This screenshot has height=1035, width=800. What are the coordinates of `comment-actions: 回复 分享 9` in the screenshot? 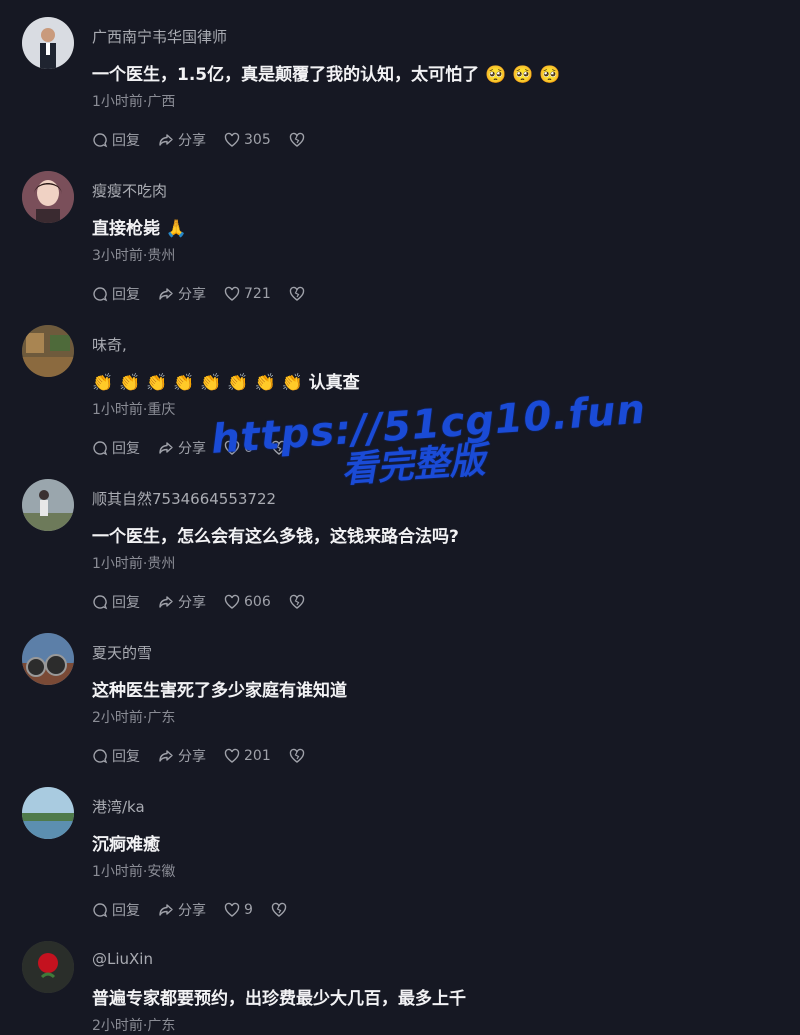 It's located at (198, 910).